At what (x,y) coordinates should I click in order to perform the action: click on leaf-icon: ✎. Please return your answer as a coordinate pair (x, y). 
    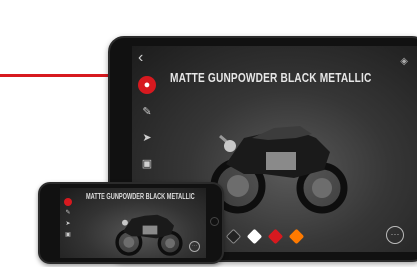
    Looking at the image, I should click on (147, 111).